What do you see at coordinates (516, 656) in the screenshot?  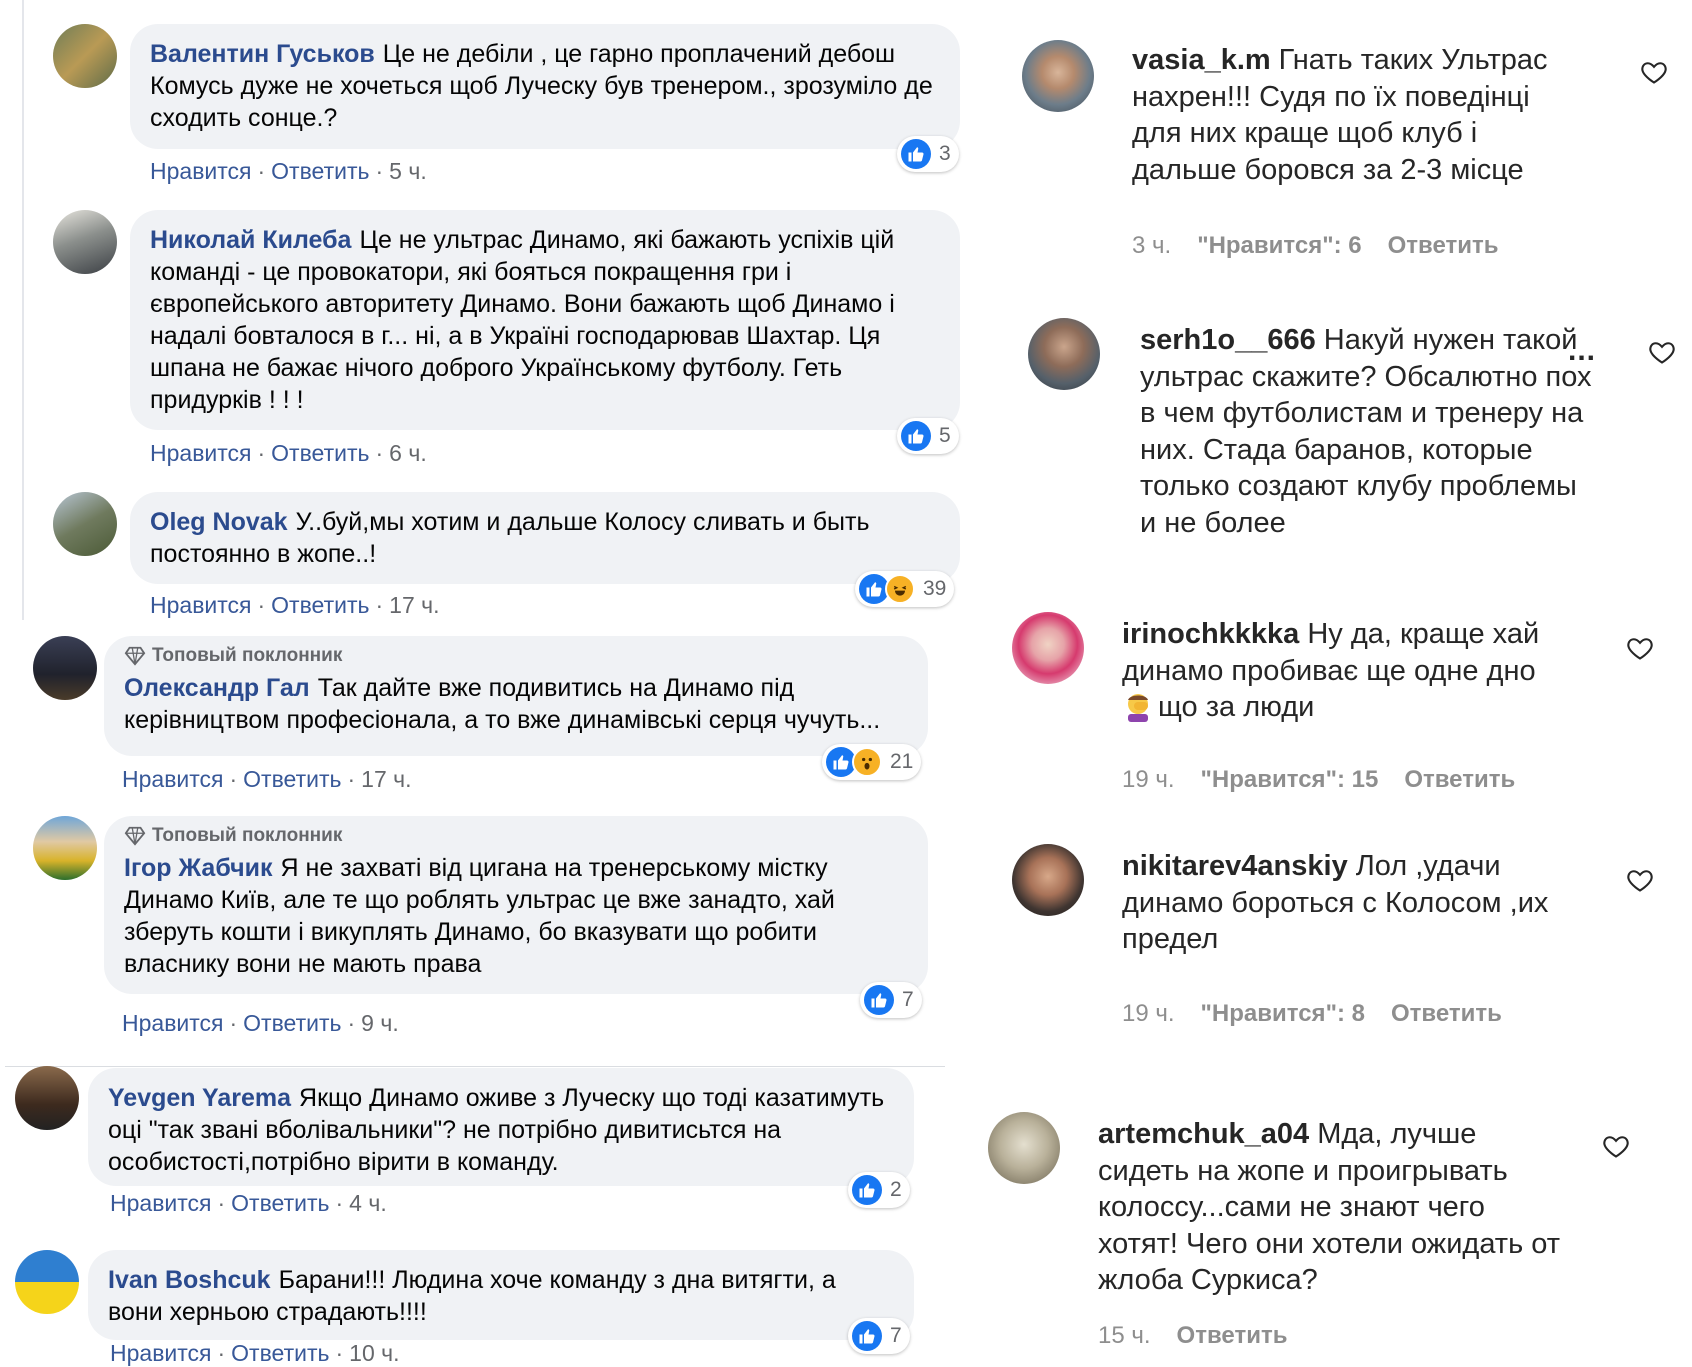 I see `top-fan-badge: Топовый поклонник` at bounding box center [516, 656].